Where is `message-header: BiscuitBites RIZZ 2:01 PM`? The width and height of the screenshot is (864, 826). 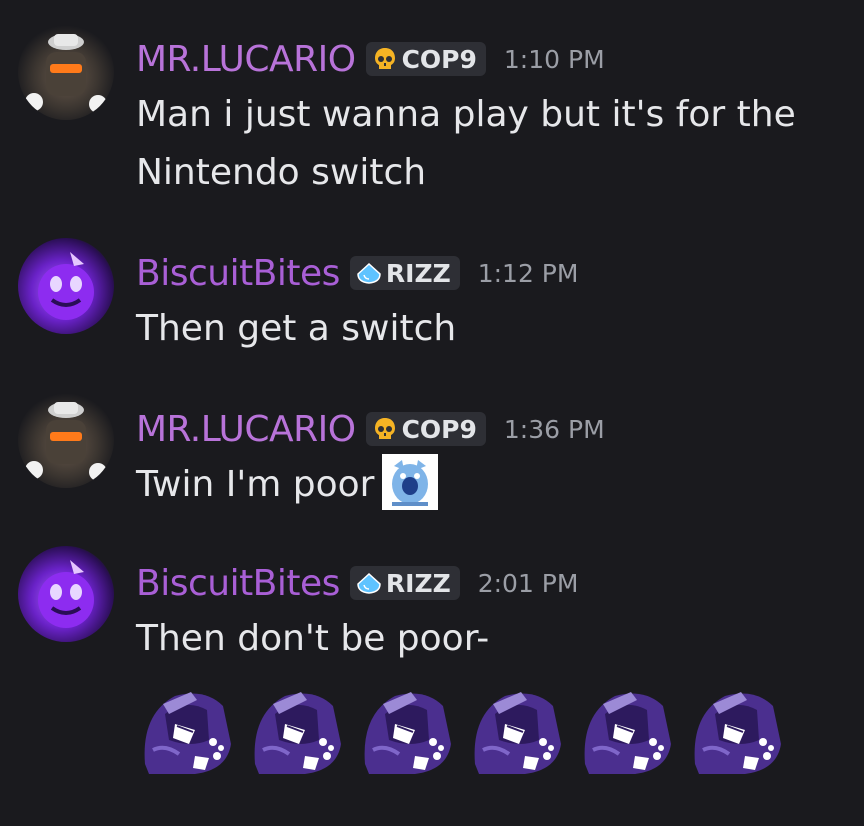
message-header: BiscuitBites RIZZ 2:01 PM is located at coordinates (357, 583).